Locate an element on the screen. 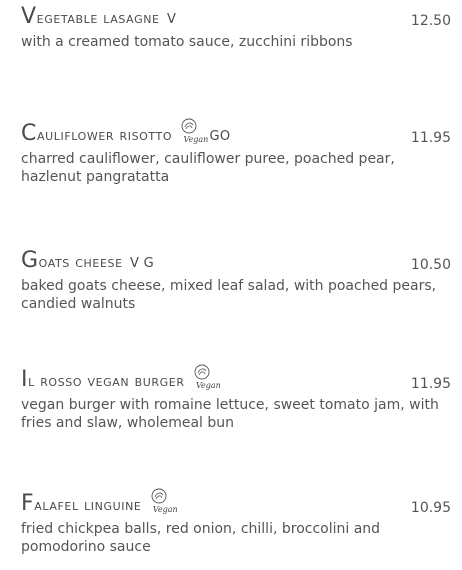 Image resolution: width=462 pixels, height=570 pixels. menu-item-title-row: Vegetable lasagne V 12.50 is located at coordinates (236, 18).